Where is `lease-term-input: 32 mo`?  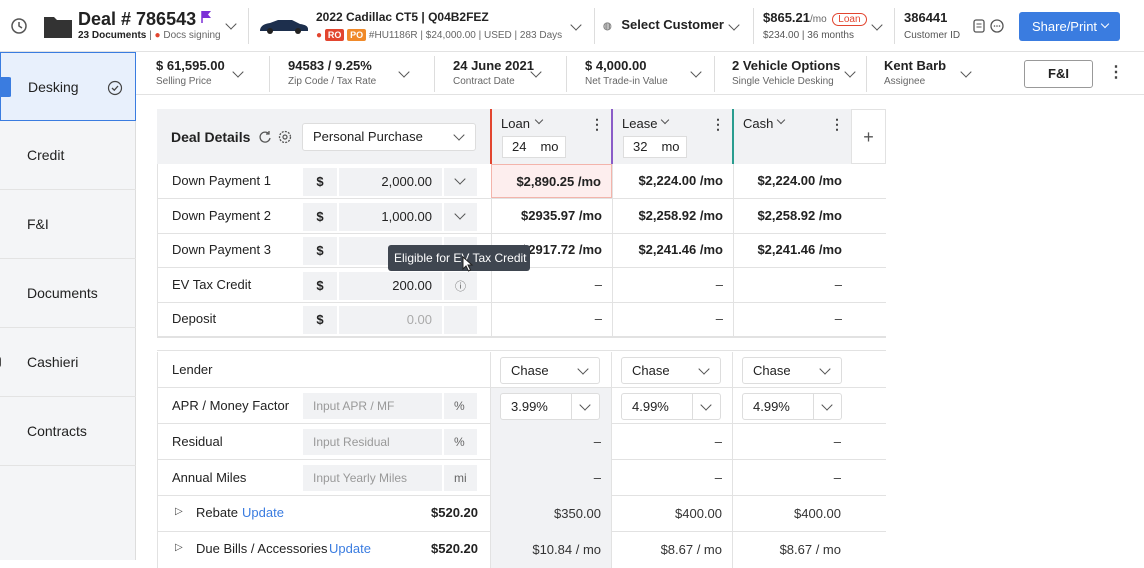 lease-term-input: 32 mo is located at coordinates (655, 147).